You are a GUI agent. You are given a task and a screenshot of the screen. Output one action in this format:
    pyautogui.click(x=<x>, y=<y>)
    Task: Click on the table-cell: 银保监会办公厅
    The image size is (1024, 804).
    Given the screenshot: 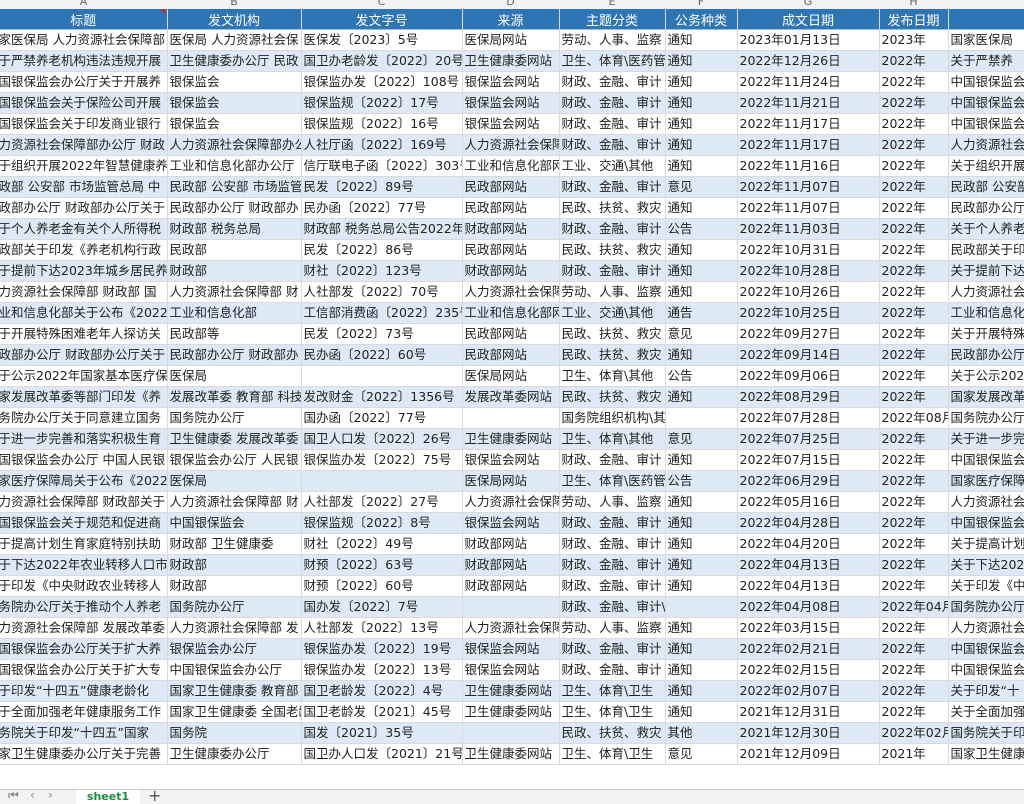 What is the action you would take?
    pyautogui.click(x=234, y=649)
    